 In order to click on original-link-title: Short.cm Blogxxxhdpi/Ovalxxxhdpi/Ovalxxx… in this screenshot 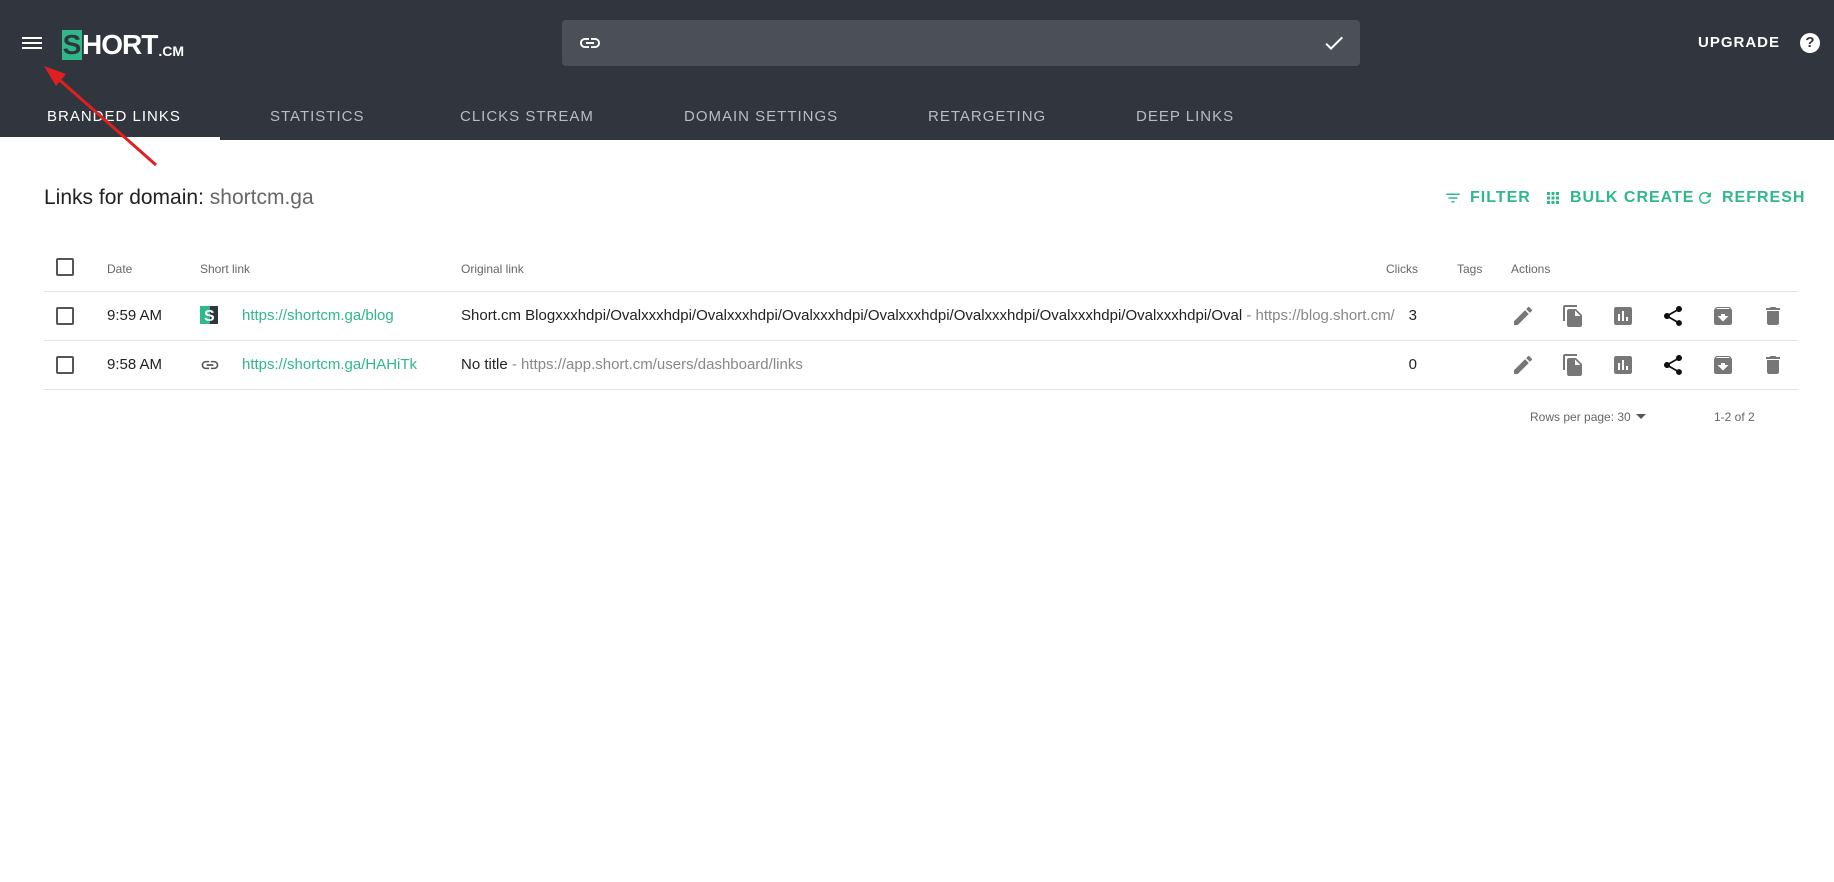, I will do `click(852, 315)`.